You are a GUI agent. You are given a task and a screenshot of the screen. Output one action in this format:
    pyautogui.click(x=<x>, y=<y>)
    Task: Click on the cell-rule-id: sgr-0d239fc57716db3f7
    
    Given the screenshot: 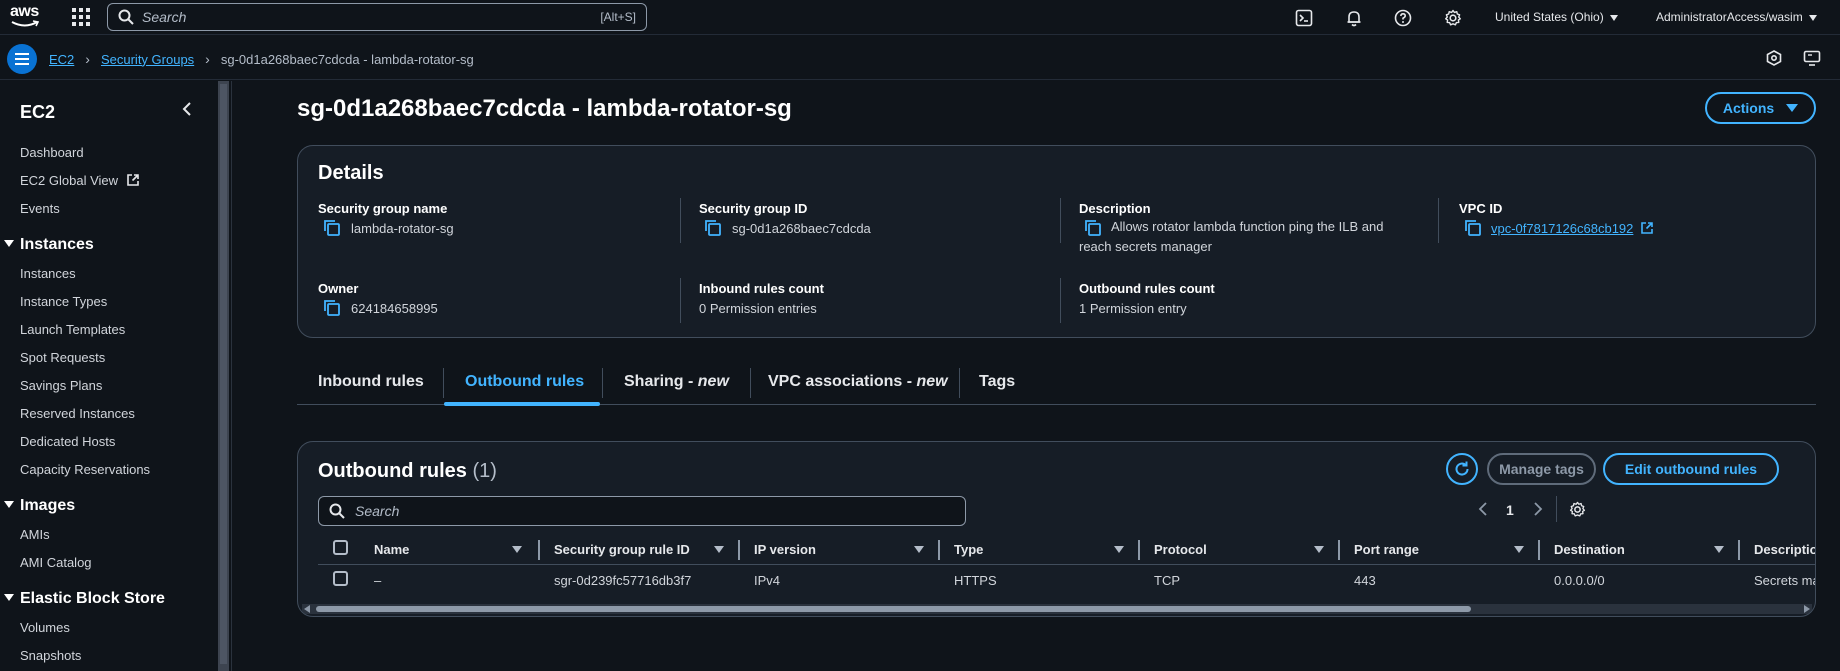 What is the action you would take?
    pyautogui.click(x=623, y=580)
    